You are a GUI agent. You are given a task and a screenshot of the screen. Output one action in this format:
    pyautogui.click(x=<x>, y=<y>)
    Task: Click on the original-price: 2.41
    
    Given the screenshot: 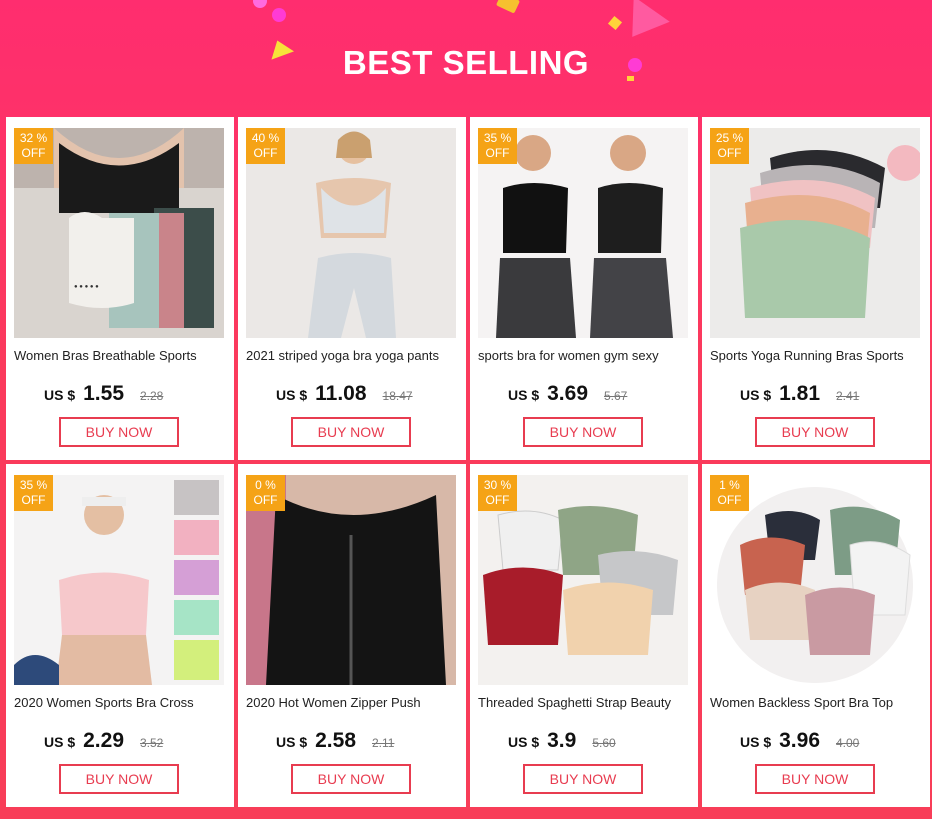 What is the action you would take?
    pyautogui.click(x=848, y=396)
    